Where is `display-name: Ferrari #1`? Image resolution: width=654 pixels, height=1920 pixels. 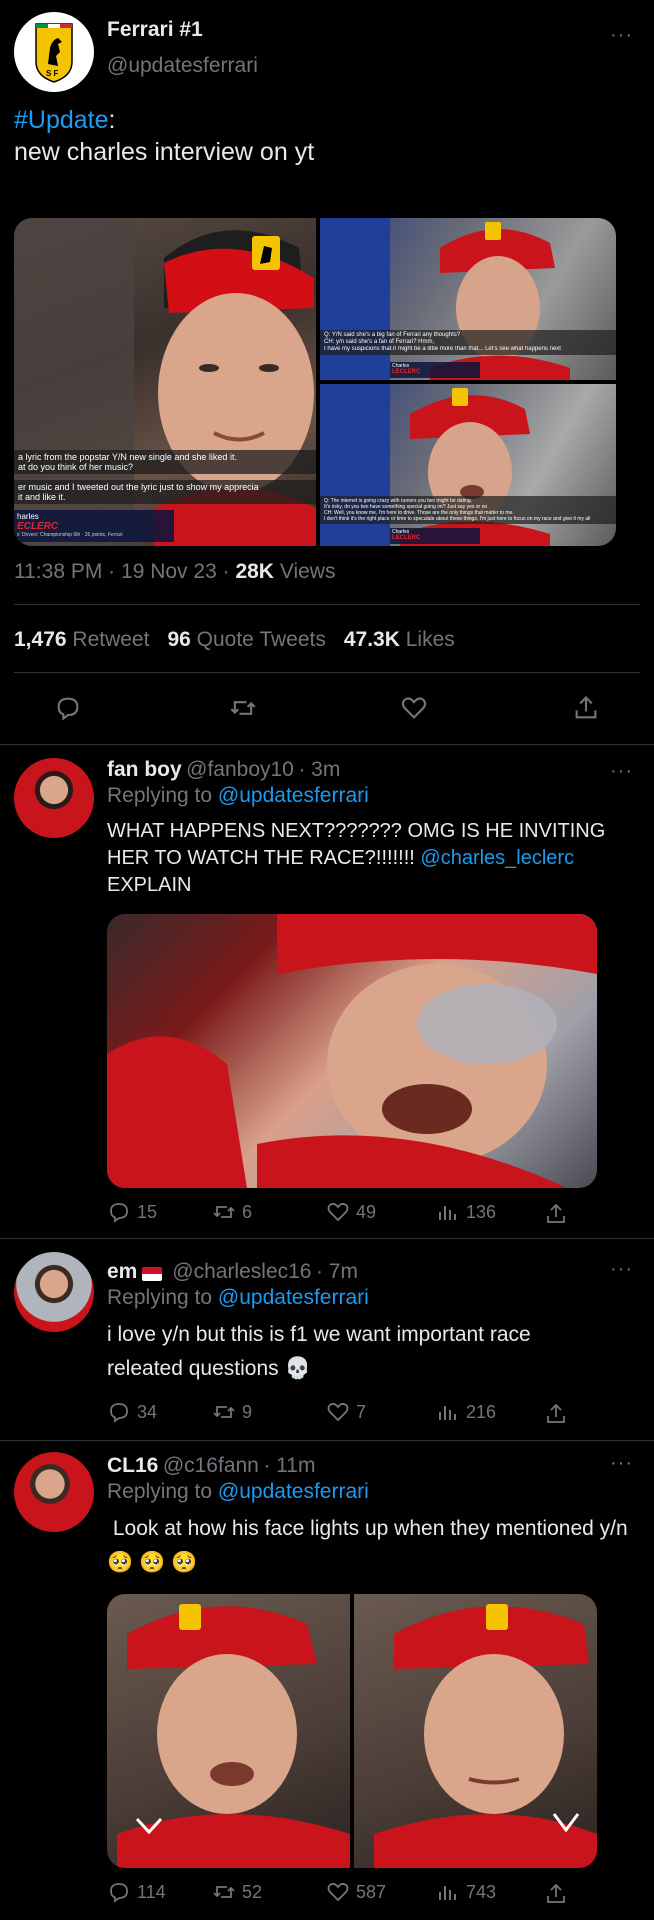 display-name: Ferrari #1 is located at coordinates (155, 30).